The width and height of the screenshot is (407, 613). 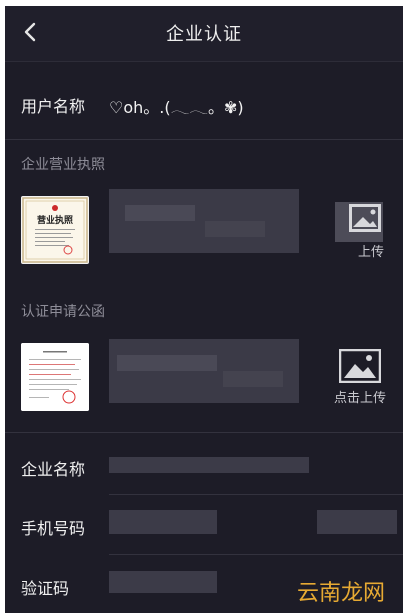 What do you see at coordinates (53, 469) in the screenshot?
I see `company-name-label: 企业名称` at bounding box center [53, 469].